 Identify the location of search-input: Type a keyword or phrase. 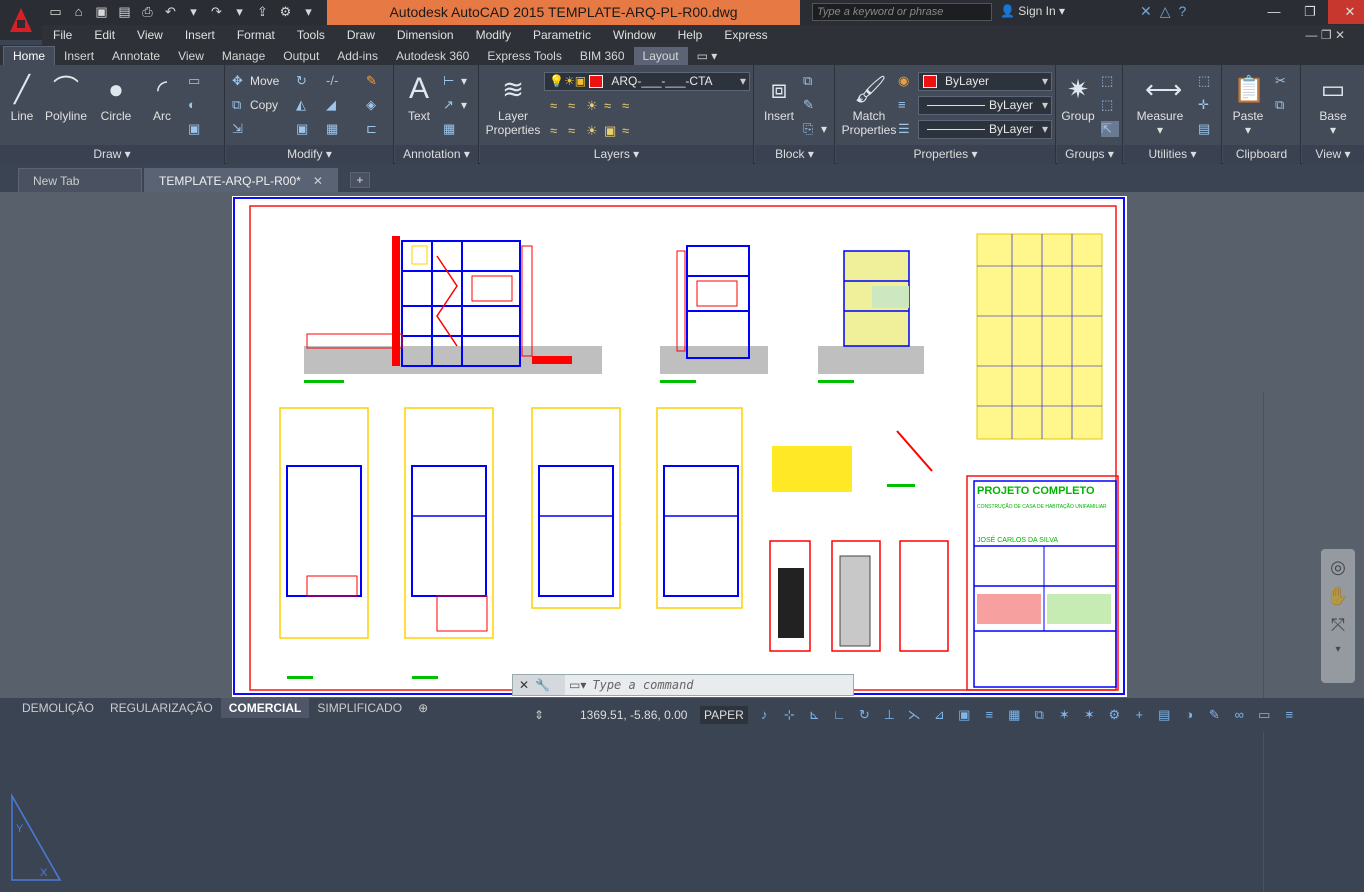
(902, 12).